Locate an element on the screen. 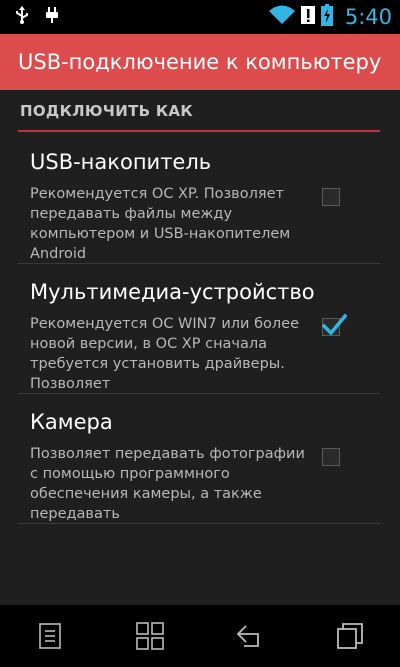  title-bar: USB-подключение к компьютеру is located at coordinates (200, 62).